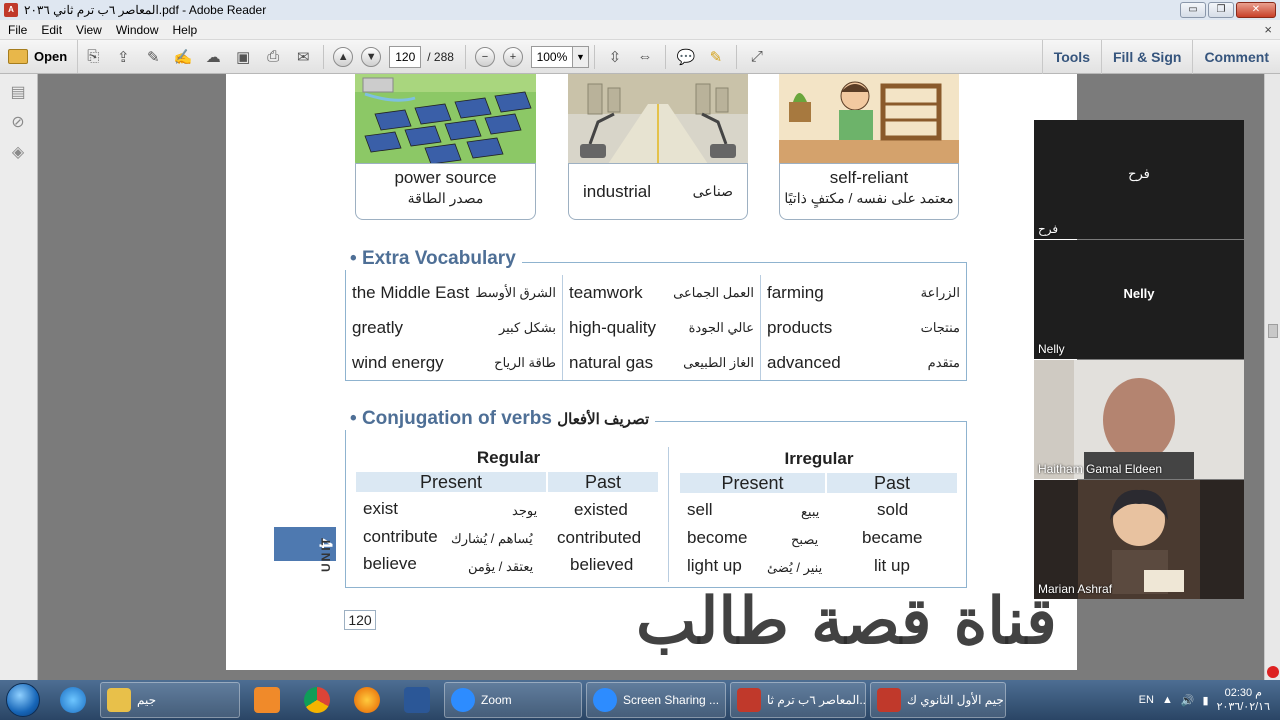 The width and height of the screenshot is (1280, 720). I want to click on verb-arabic: يُساهم / يُشارك, so click(492, 538).